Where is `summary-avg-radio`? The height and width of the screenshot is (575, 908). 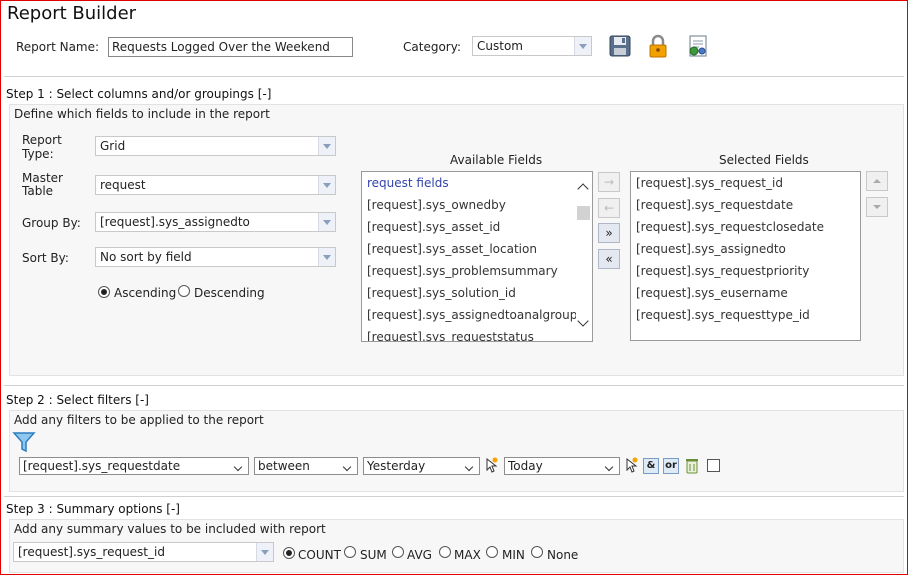 summary-avg-radio is located at coordinates (398, 552).